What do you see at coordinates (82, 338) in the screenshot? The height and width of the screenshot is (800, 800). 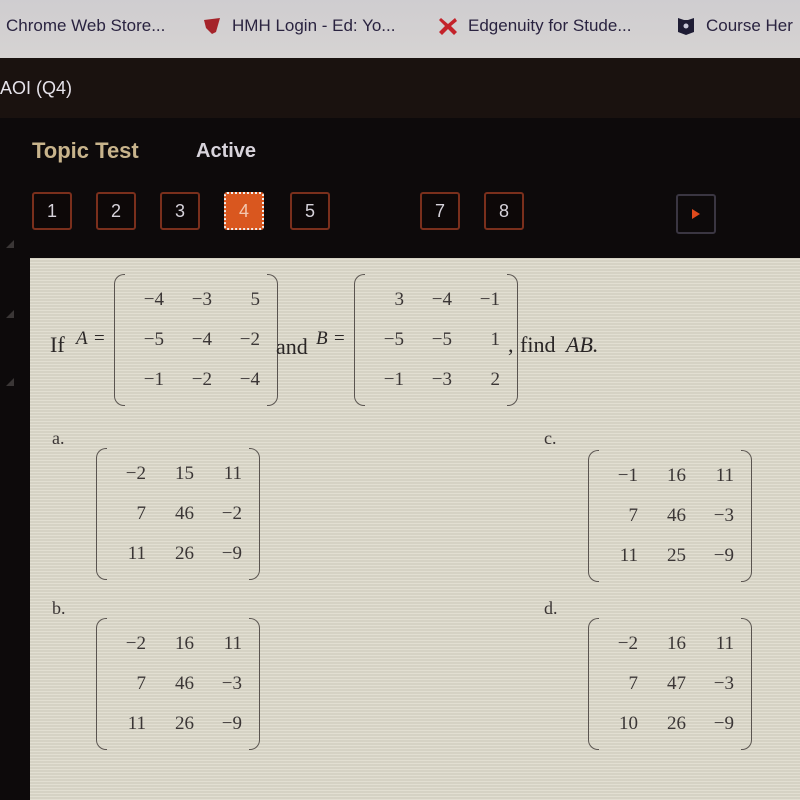 I see `variable-a: A` at bounding box center [82, 338].